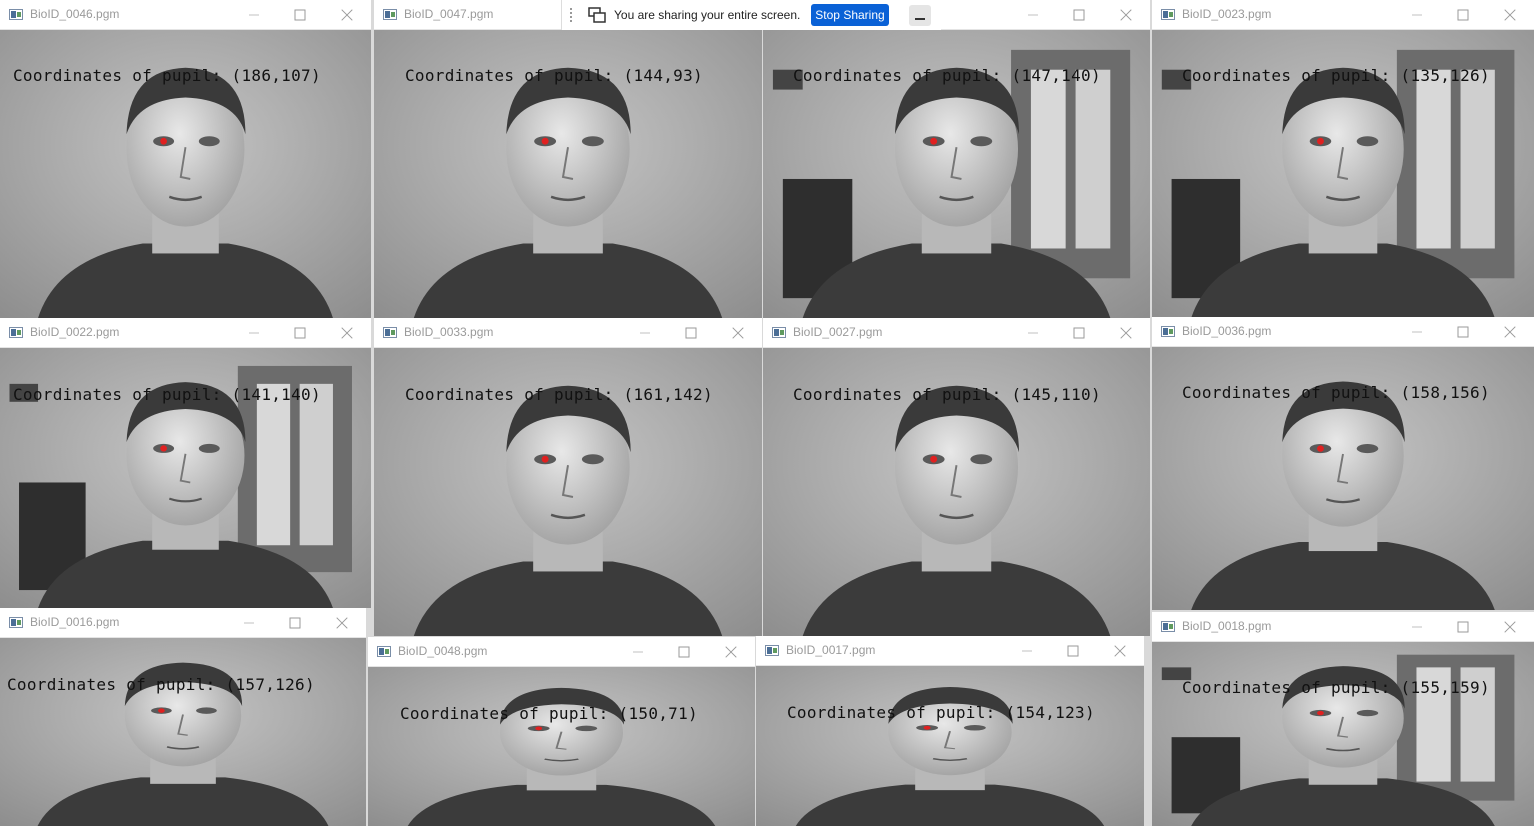  I want to click on image-window-3: Coordinates of pupil: (147,140), so click(956, 159).